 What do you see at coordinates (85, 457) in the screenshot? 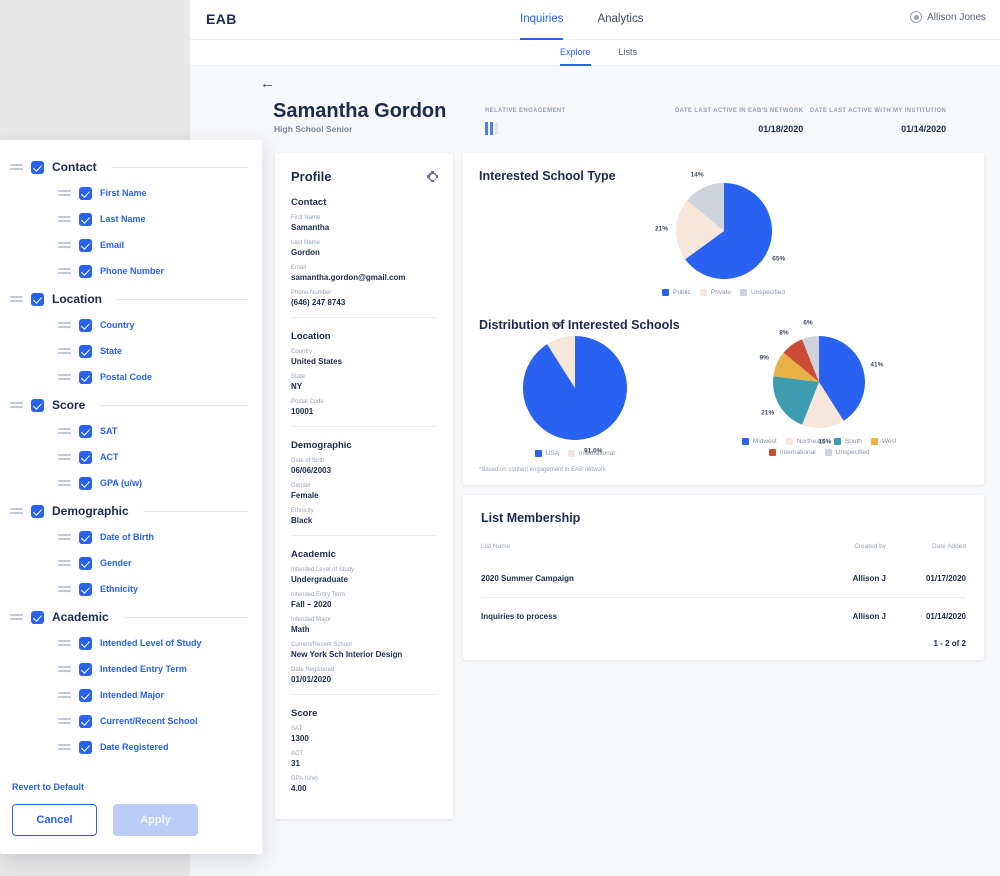
I see `checkbox-act` at bounding box center [85, 457].